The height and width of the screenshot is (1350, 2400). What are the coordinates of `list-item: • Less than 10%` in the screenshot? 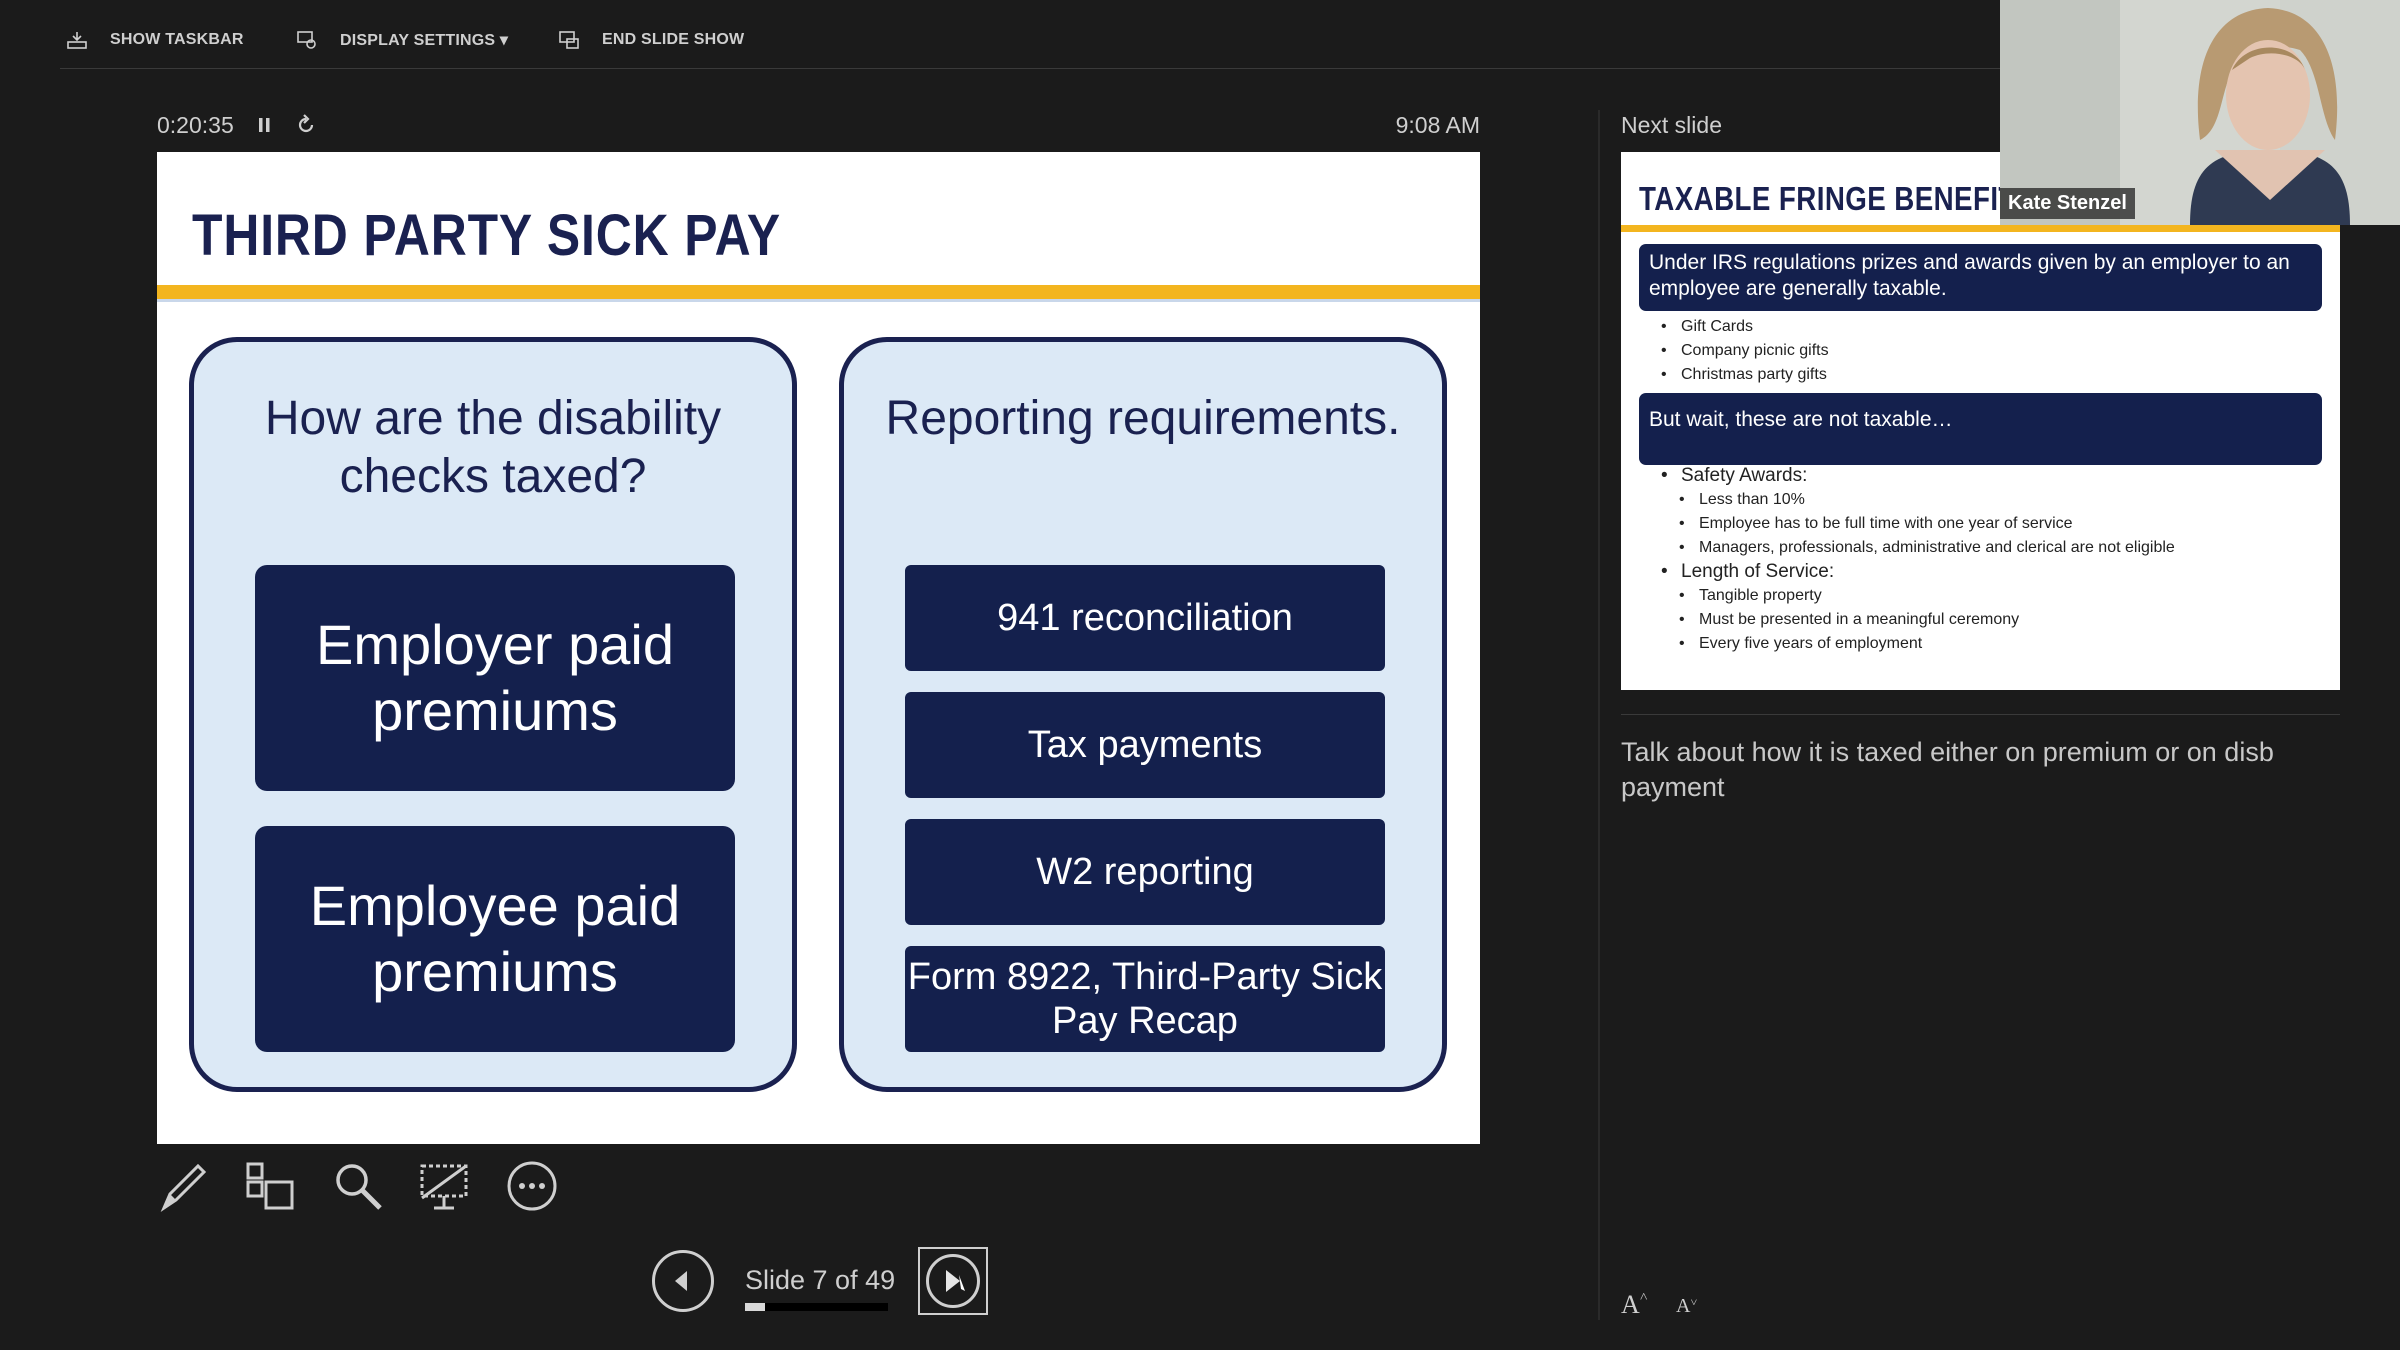 It's located at (1927, 500).